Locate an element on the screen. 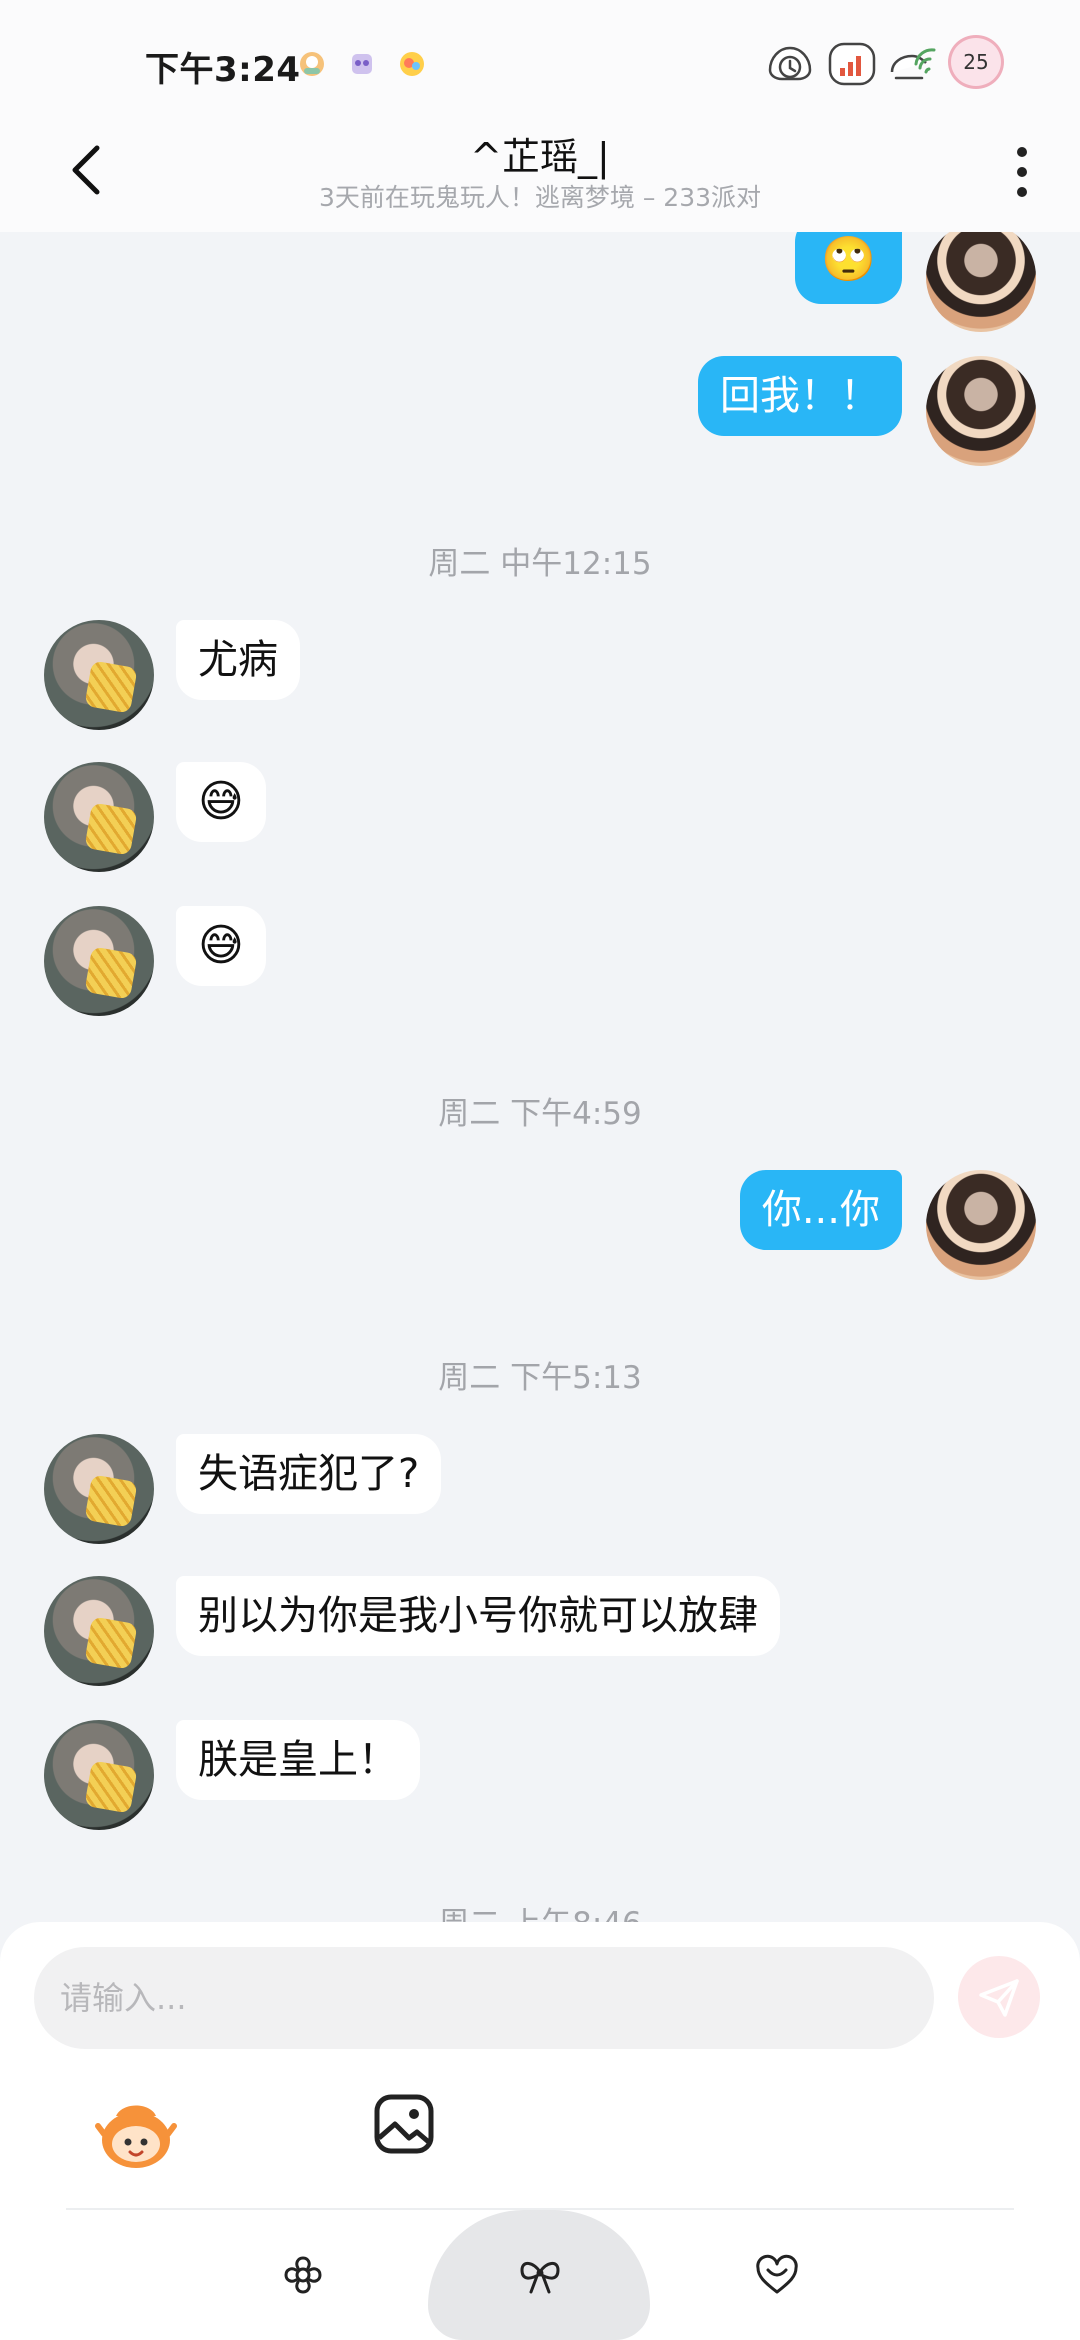 The height and width of the screenshot is (2340, 1080). timestamp: 周二 中午12:15 is located at coordinates (540, 564).